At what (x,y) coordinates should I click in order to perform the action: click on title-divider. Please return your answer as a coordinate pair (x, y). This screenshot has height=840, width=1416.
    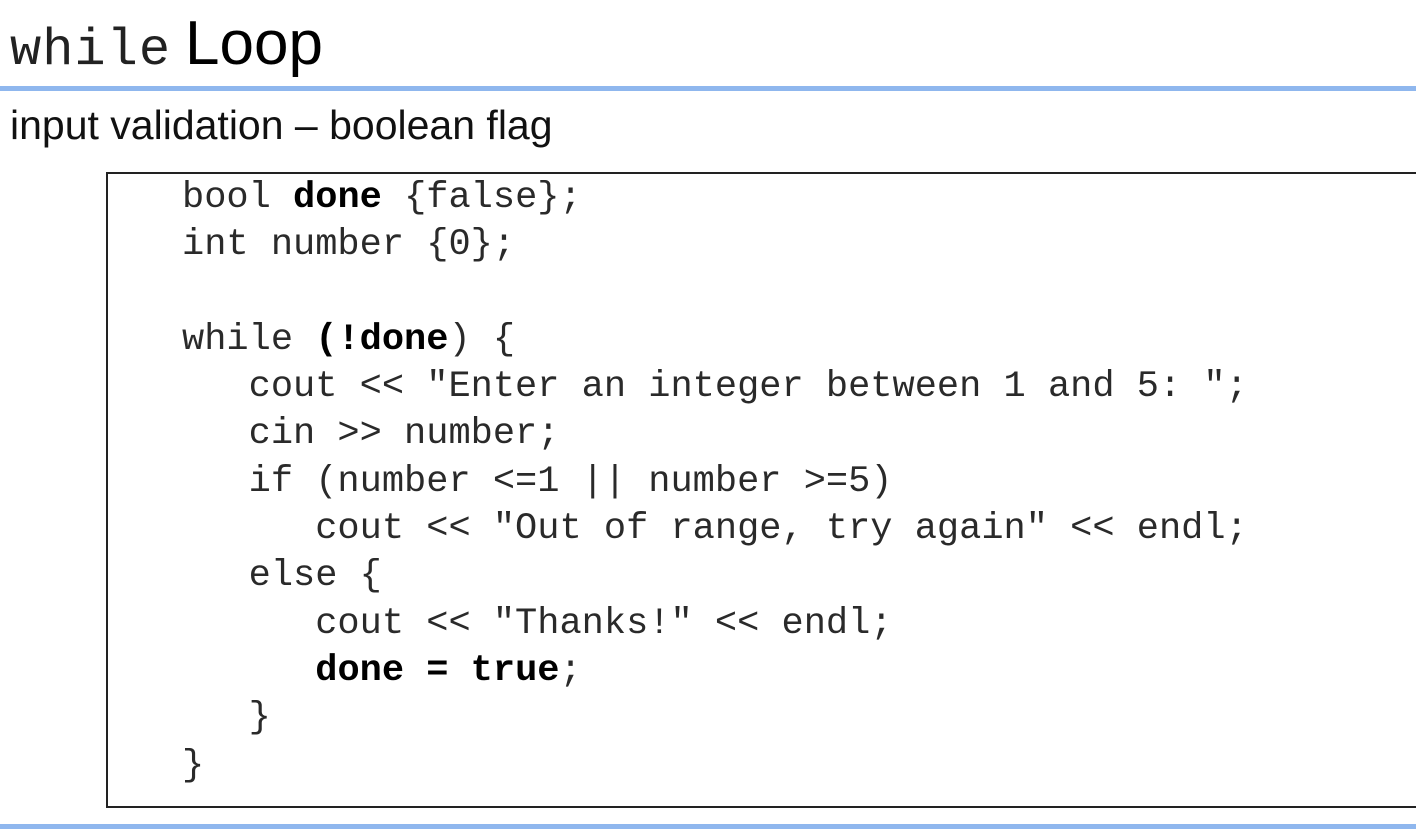
    Looking at the image, I should click on (708, 88).